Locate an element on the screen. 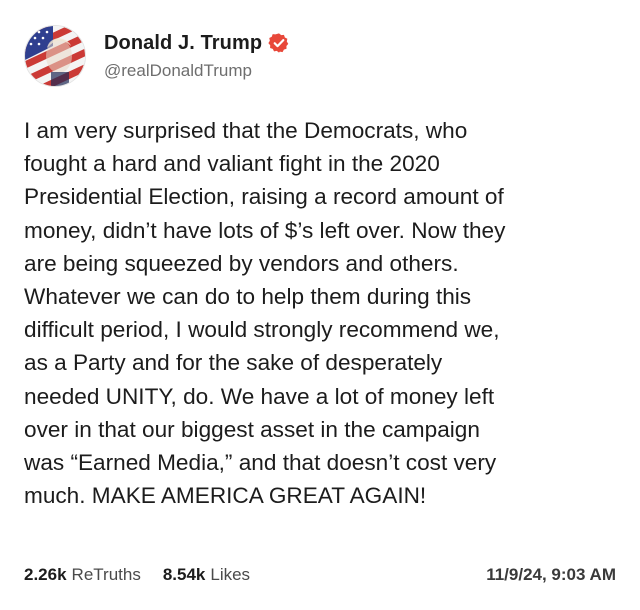 This screenshot has width=640, height=610. retruths-label: ReTruths is located at coordinates (106, 574).